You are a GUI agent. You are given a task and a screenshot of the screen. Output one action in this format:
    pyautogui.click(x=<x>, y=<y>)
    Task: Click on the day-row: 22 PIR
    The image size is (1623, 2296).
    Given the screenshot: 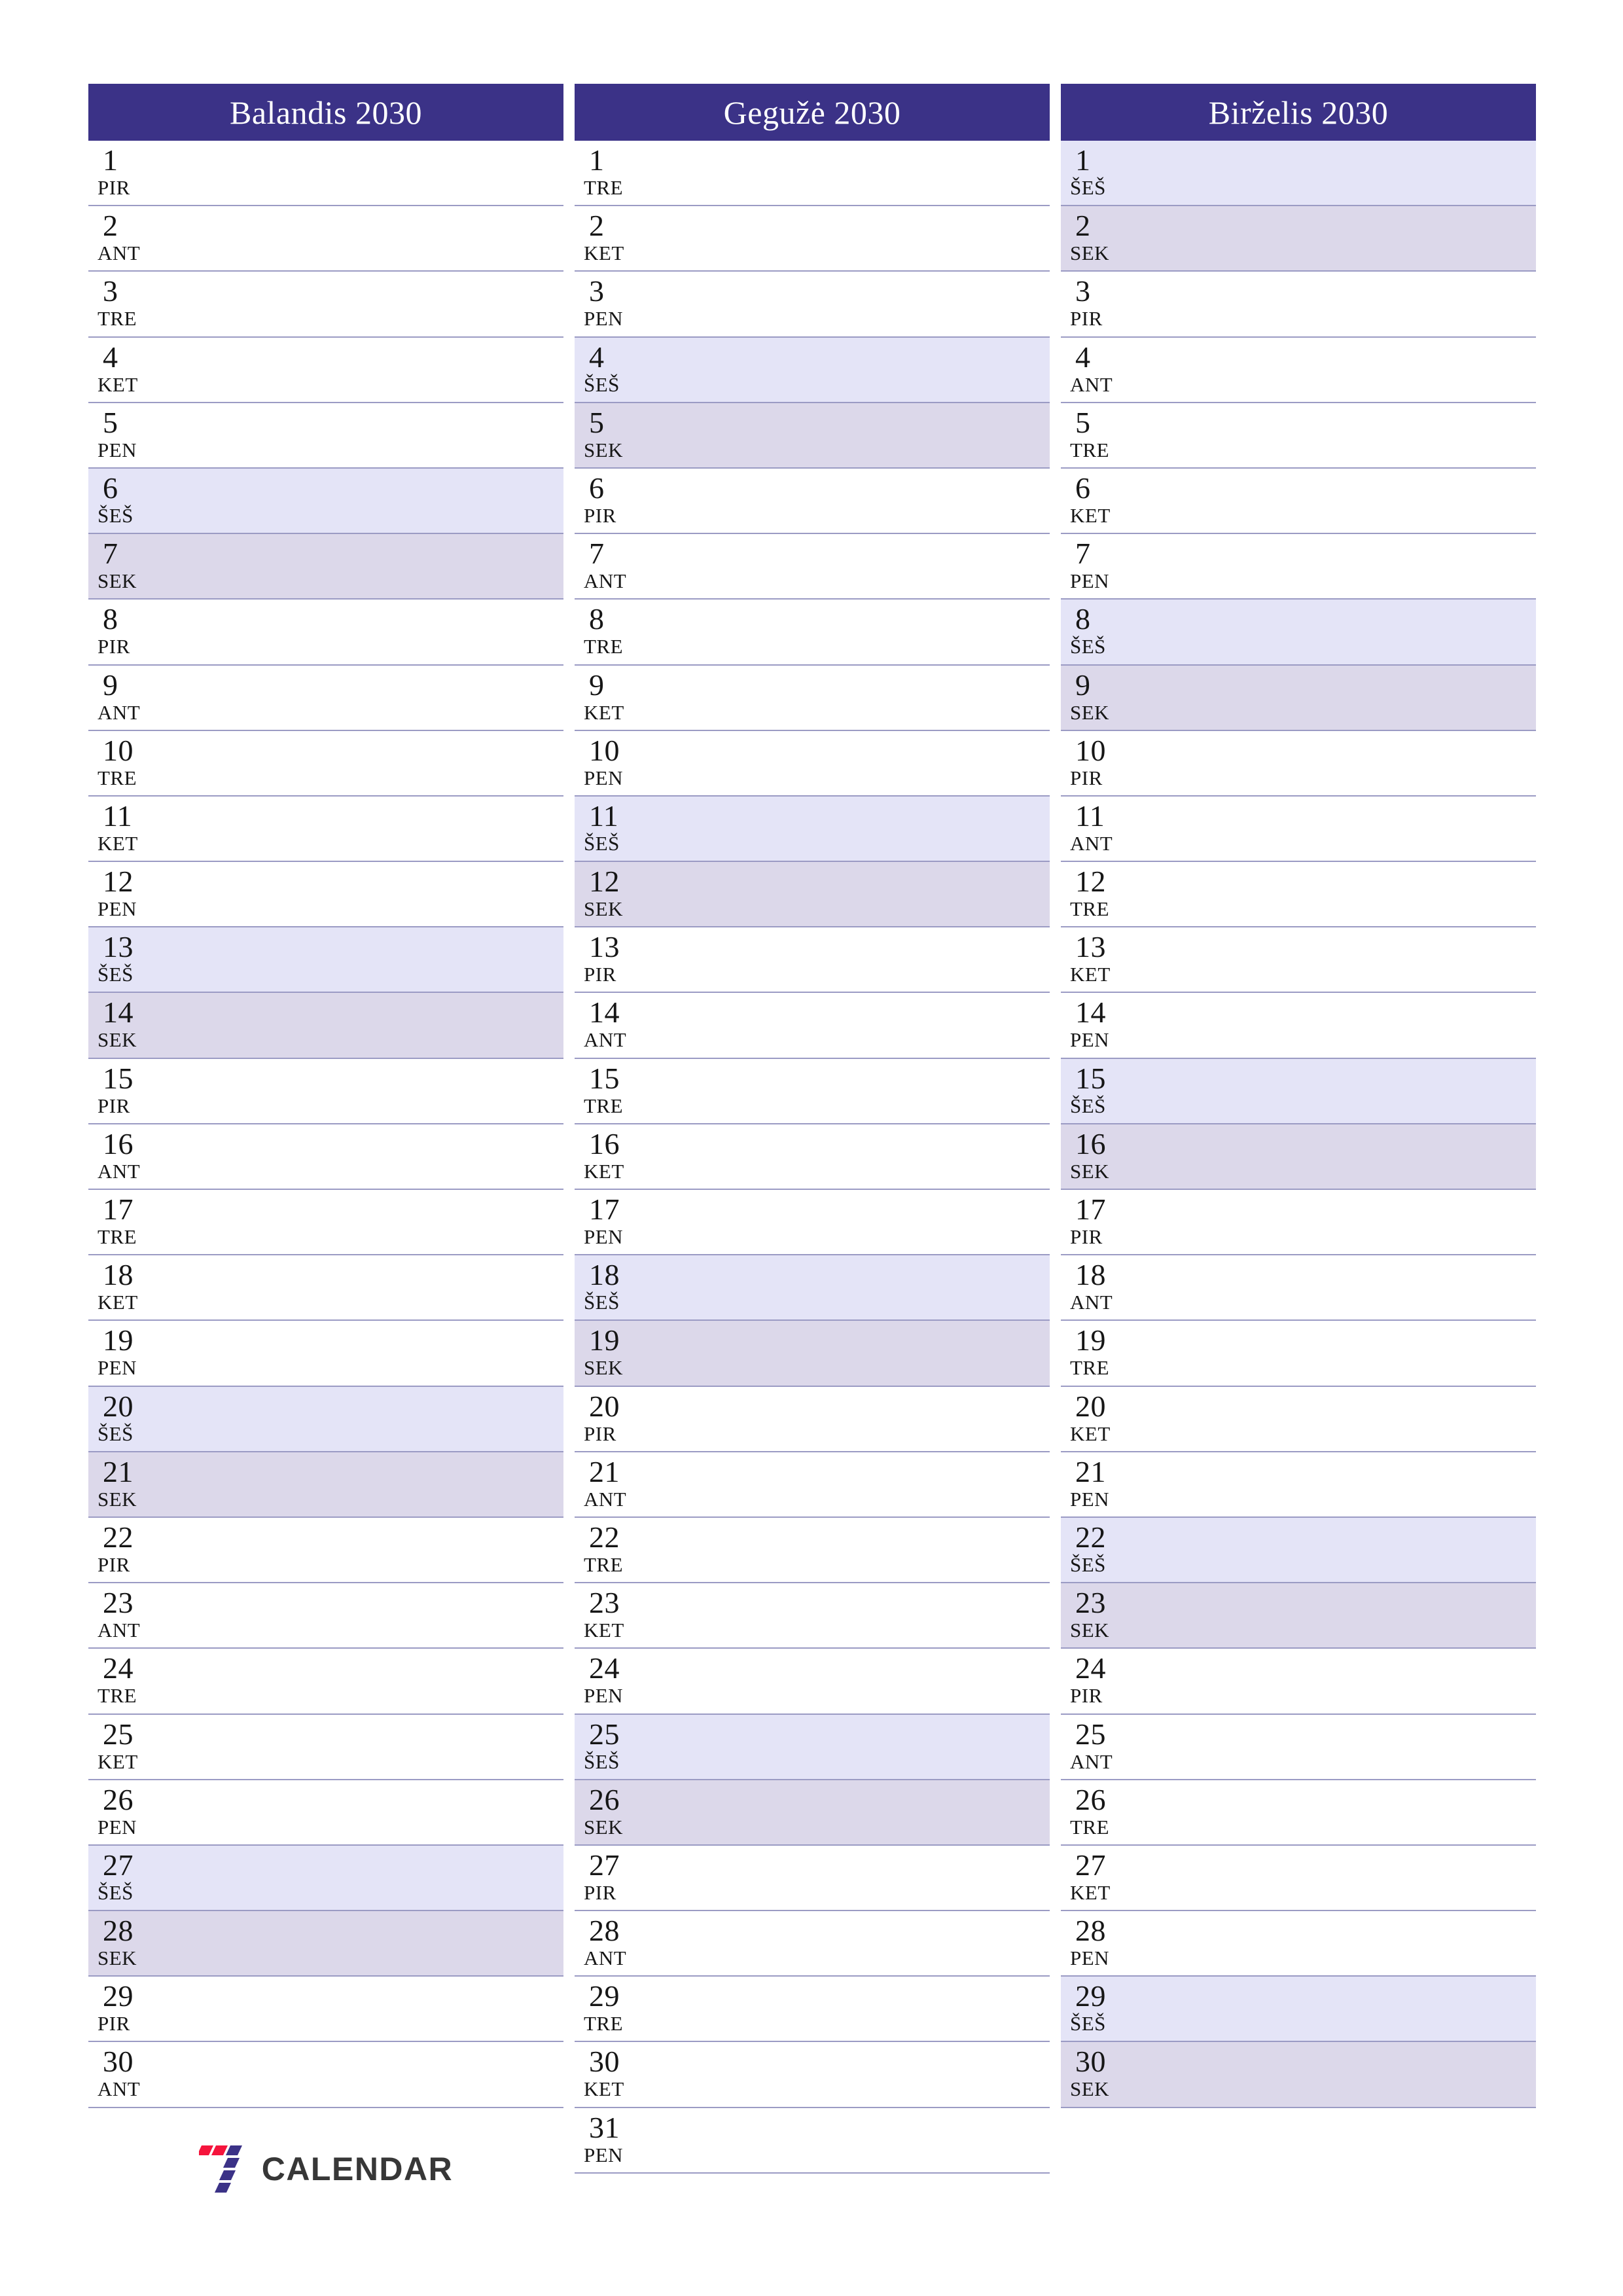 What is the action you would take?
    pyautogui.click(x=325, y=1550)
    